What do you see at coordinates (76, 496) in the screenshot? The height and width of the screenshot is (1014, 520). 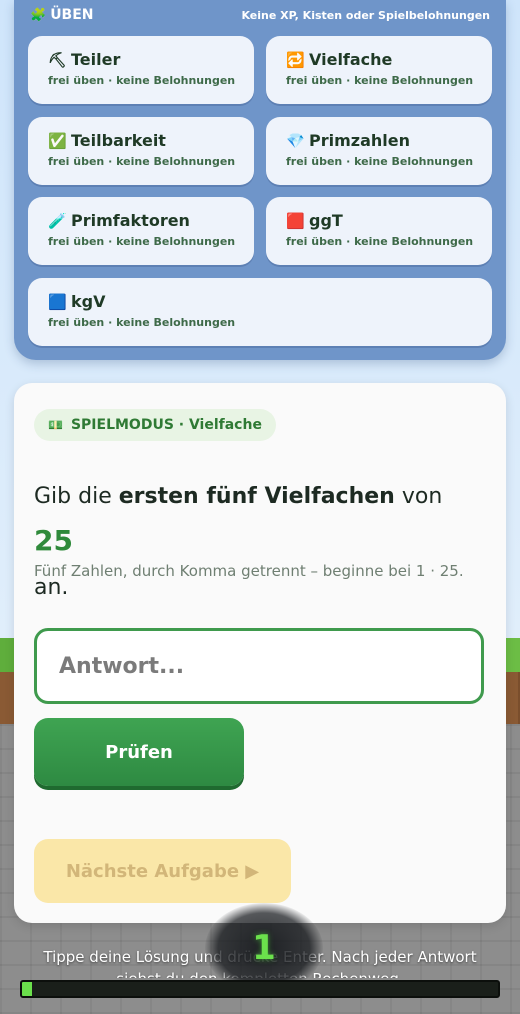 I see `question-pre: Gib die` at bounding box center [76, 496].